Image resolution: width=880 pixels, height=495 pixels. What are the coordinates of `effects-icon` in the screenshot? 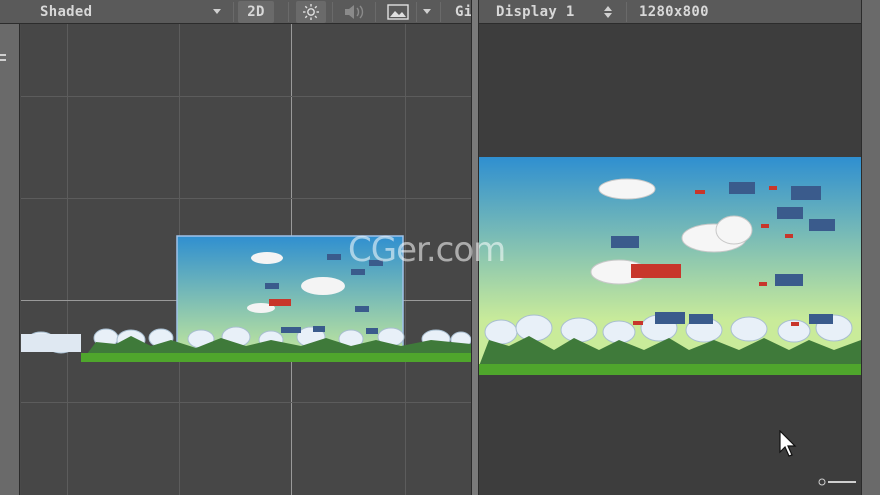 It's located at (398, 12).